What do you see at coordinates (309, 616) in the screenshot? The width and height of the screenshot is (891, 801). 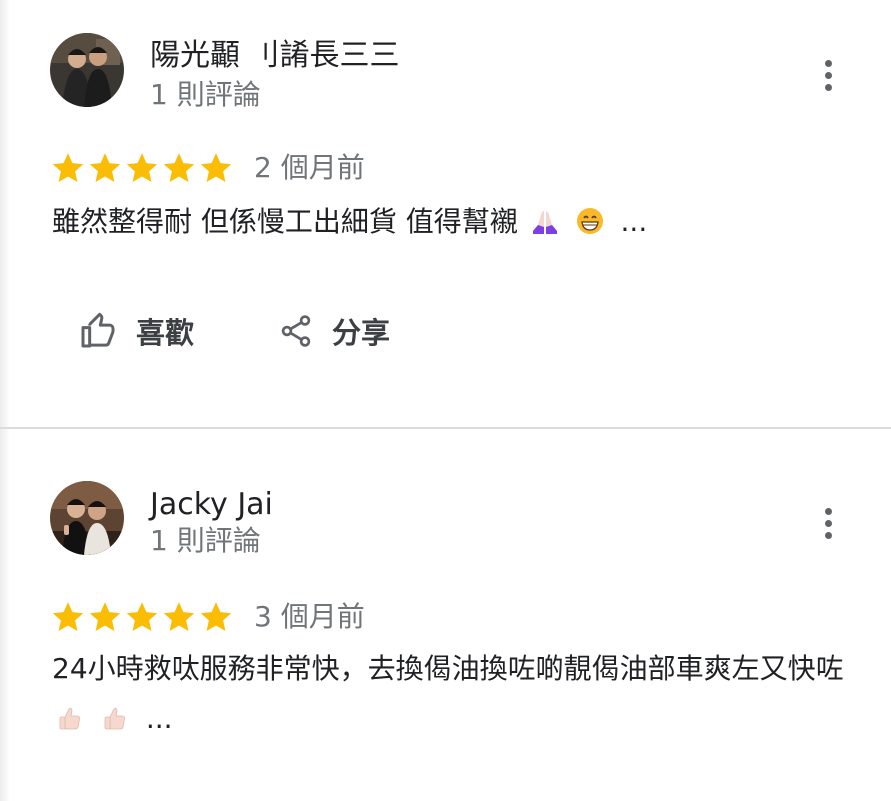 I see `review-date: 3 個月前` at bounding box center [309, 616].